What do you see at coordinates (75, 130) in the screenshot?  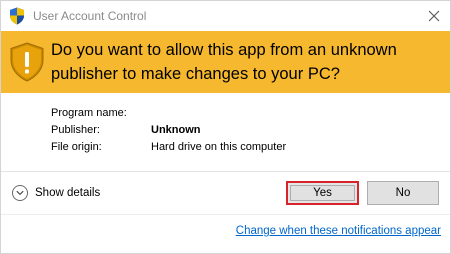 I see `publisher-label: Publisher:` at bounding box center [75, 130].